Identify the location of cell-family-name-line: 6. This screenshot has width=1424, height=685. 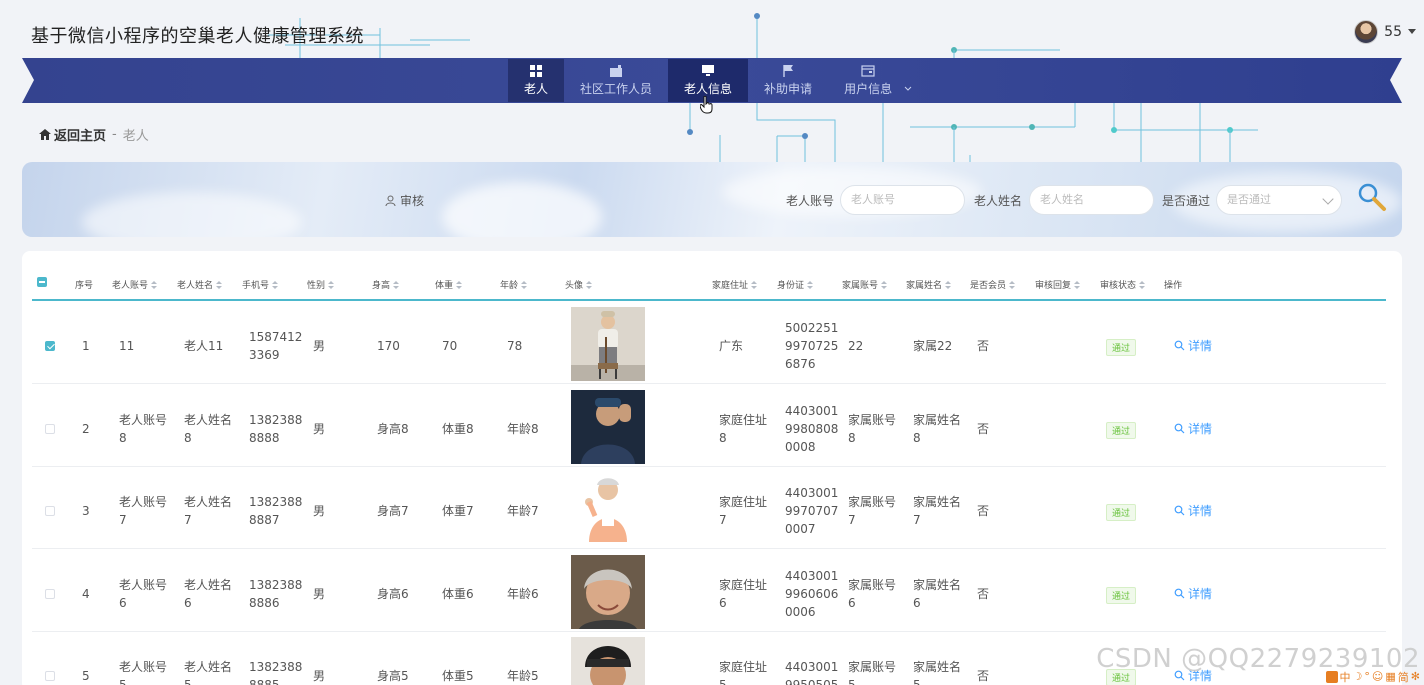
(917, 602).